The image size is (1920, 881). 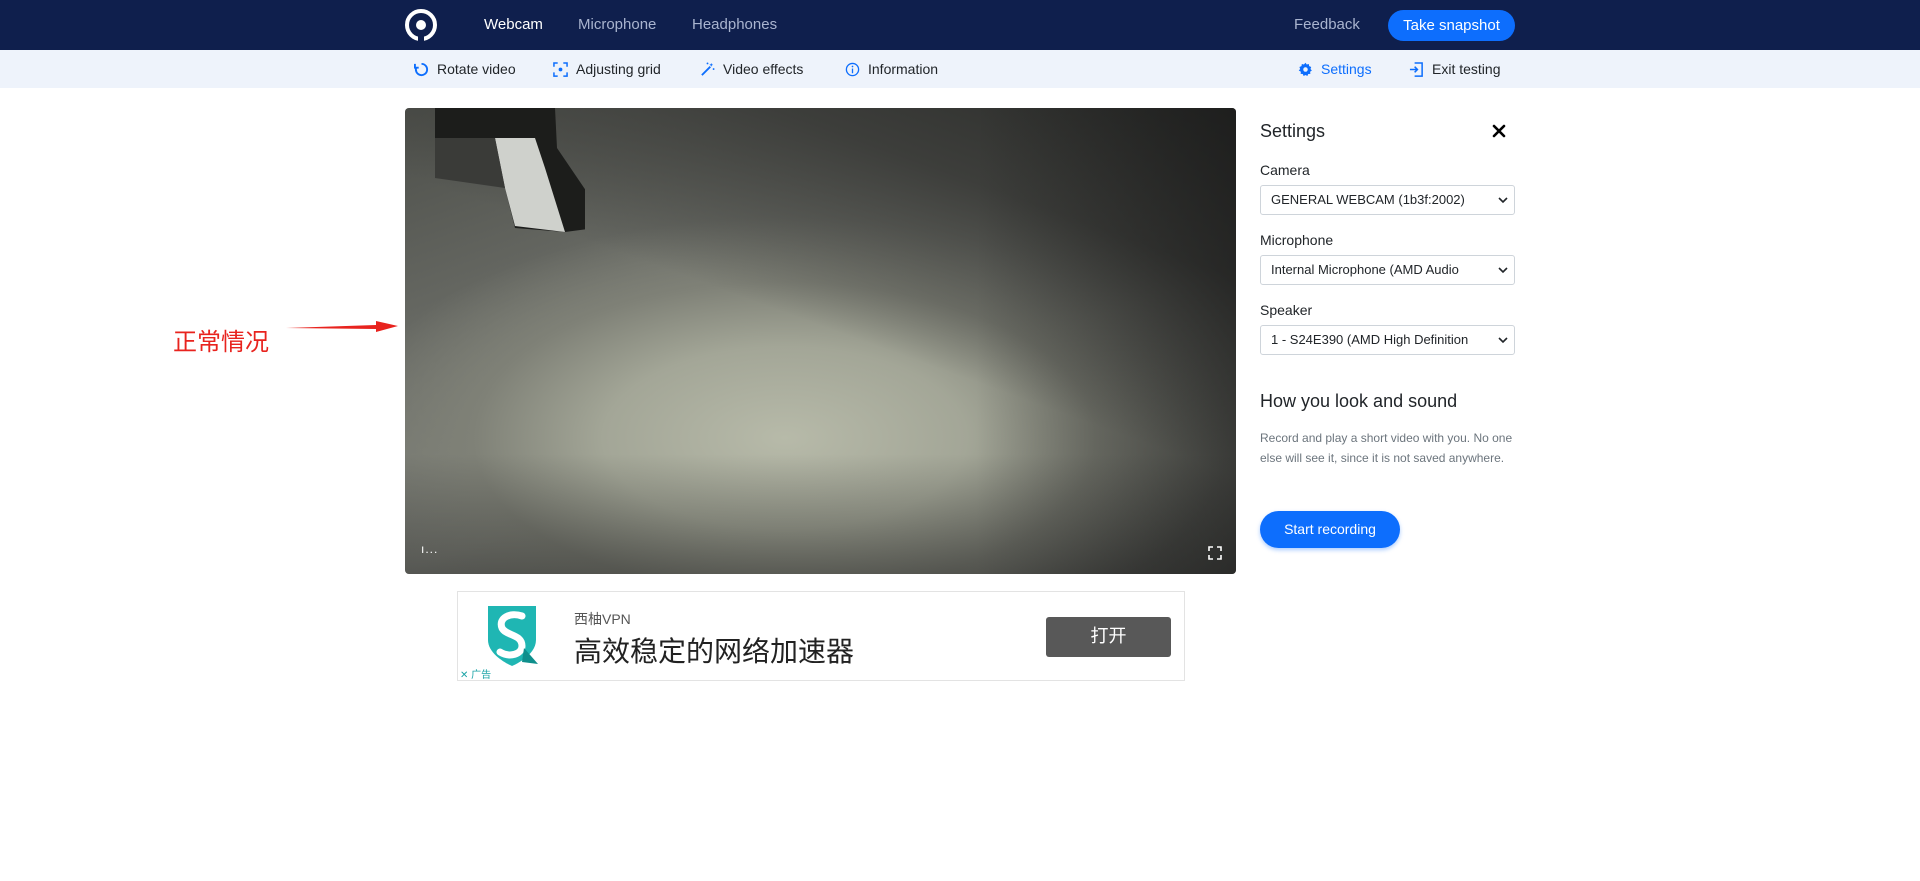 What do you see at coordinates (475, 673) in the screenshot?
I see `ad-close-label: ✕ 广告` at bounding box center [475, 673].